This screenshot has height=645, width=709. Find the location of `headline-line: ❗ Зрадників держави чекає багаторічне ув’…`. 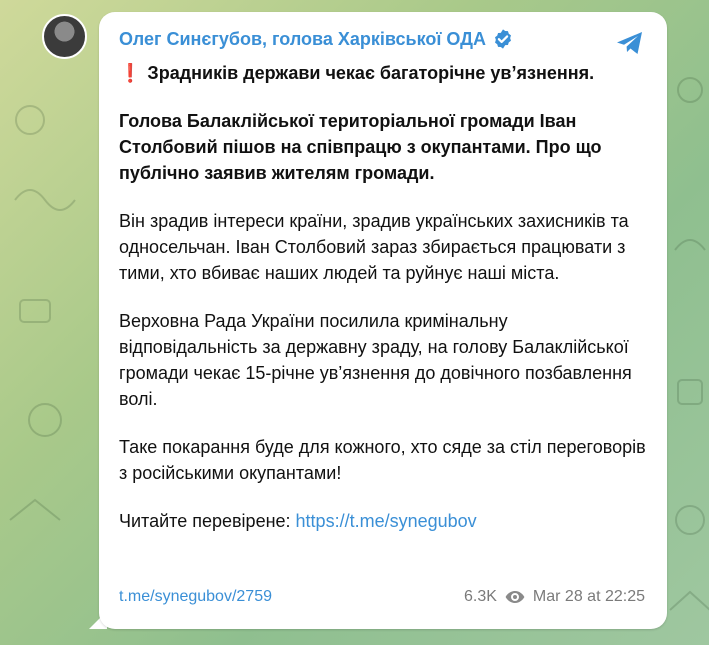

headline-line: ❗ Зрадників держави чекає багаторічне ув’… is located at coordinates (384, 73).